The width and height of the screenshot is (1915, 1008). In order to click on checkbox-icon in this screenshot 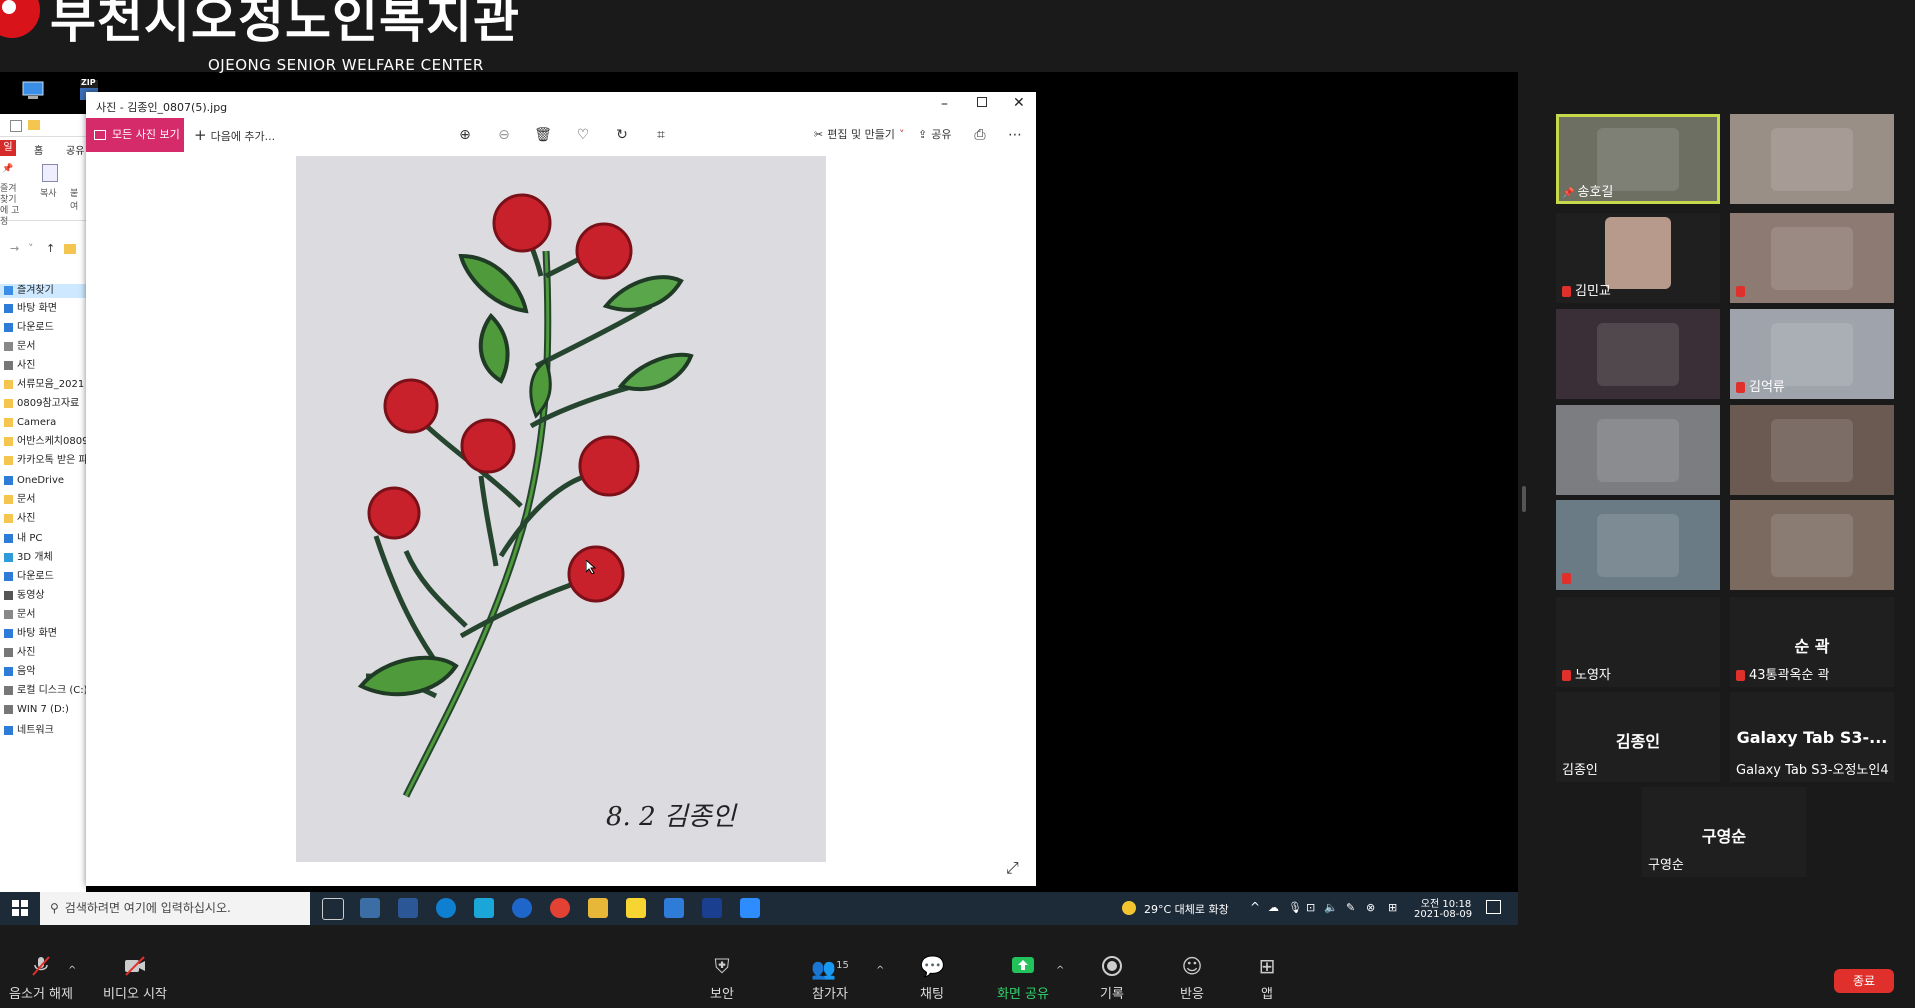, I will do `click(16, 126)`.